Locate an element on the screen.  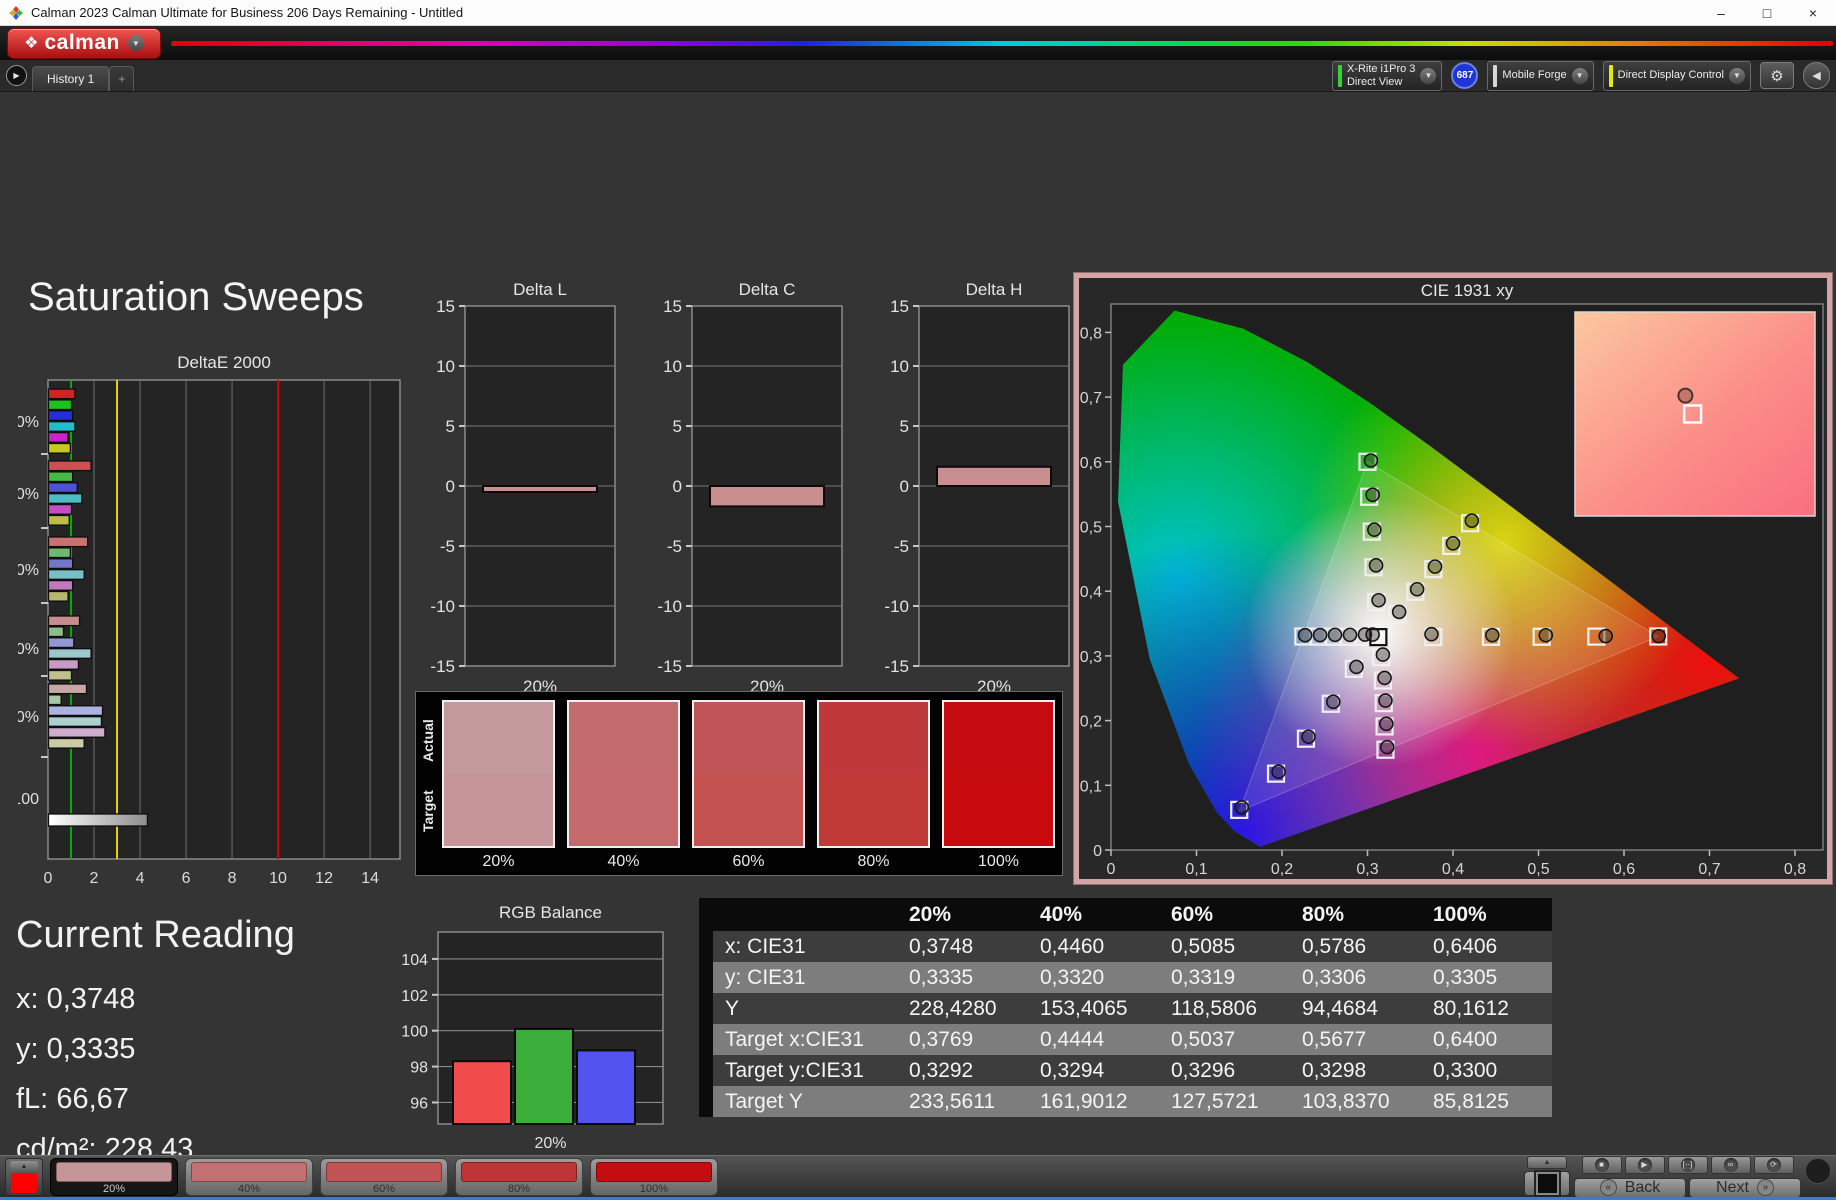
next-button: Next » is located at coordinates (1745, 1187).